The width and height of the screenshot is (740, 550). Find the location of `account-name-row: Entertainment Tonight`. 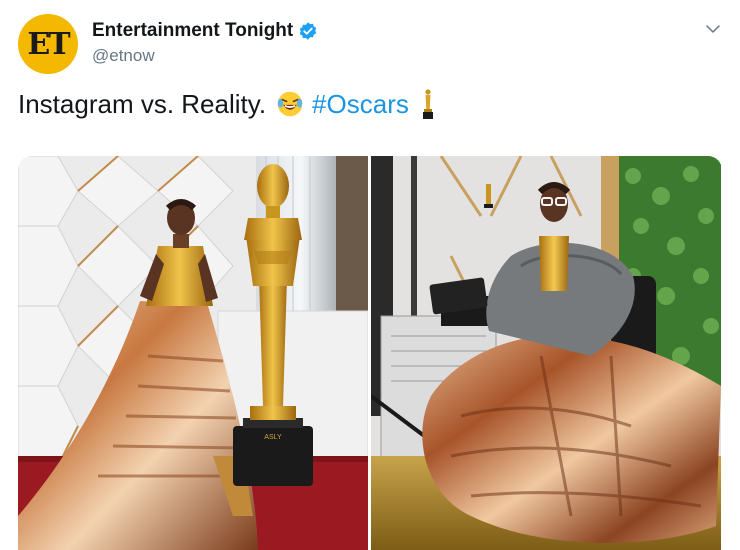

account-name-row: Entertainment Tonight is located at coordinates (205, 31).